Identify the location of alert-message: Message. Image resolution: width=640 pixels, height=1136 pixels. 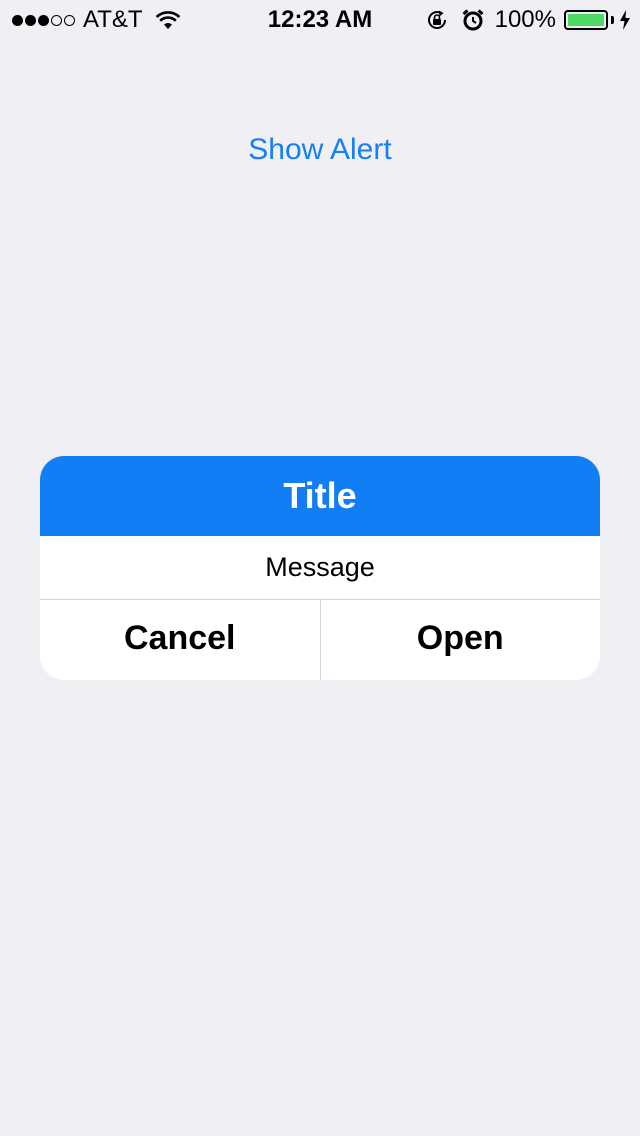
(320, 568).